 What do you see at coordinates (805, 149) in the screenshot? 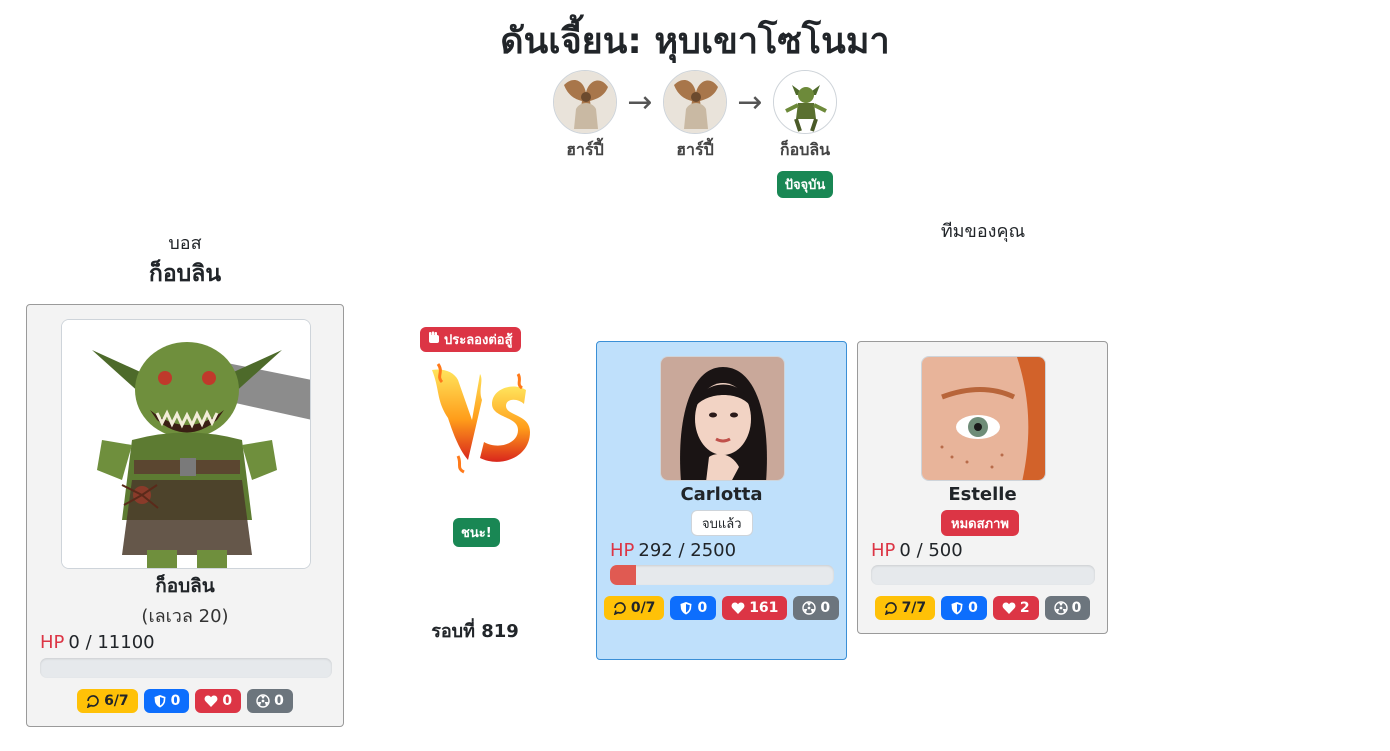
I see `stage-name: ก็อบลิน` at bounding box center [805, 149].